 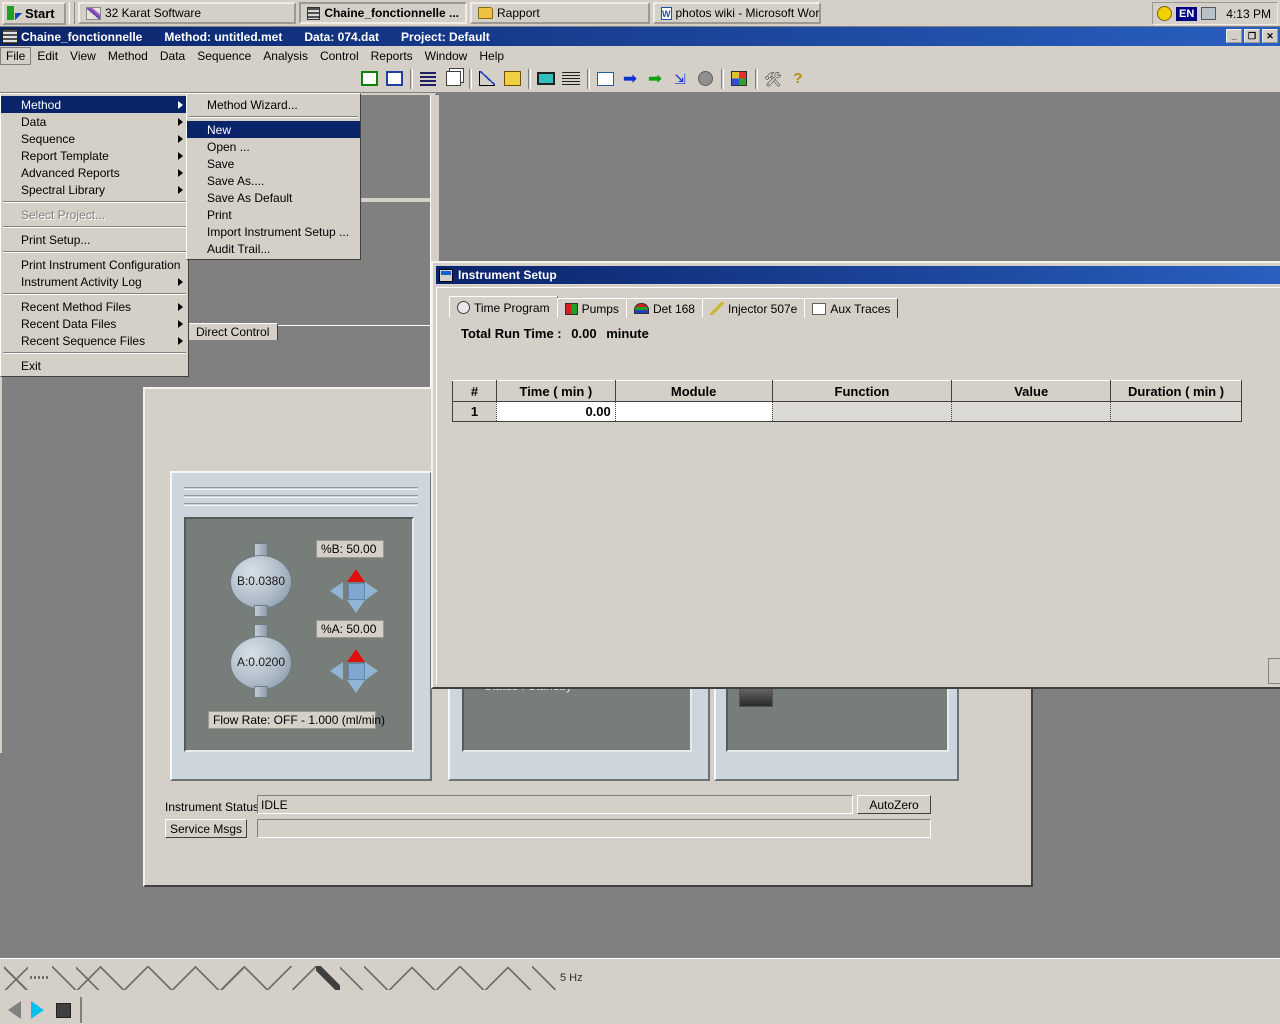 What do you see at coordinates (16, 55) in the screenshot?
I see `menu-file: File` at bounding box center [16, 55].